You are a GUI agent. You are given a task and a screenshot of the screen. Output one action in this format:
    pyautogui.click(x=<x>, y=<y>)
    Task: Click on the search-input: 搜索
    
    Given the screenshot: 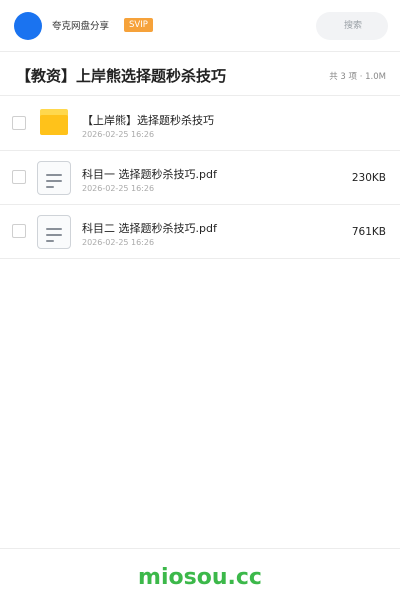 What is the action you would take?
    pyautogui.click(x=352, y=26)
    